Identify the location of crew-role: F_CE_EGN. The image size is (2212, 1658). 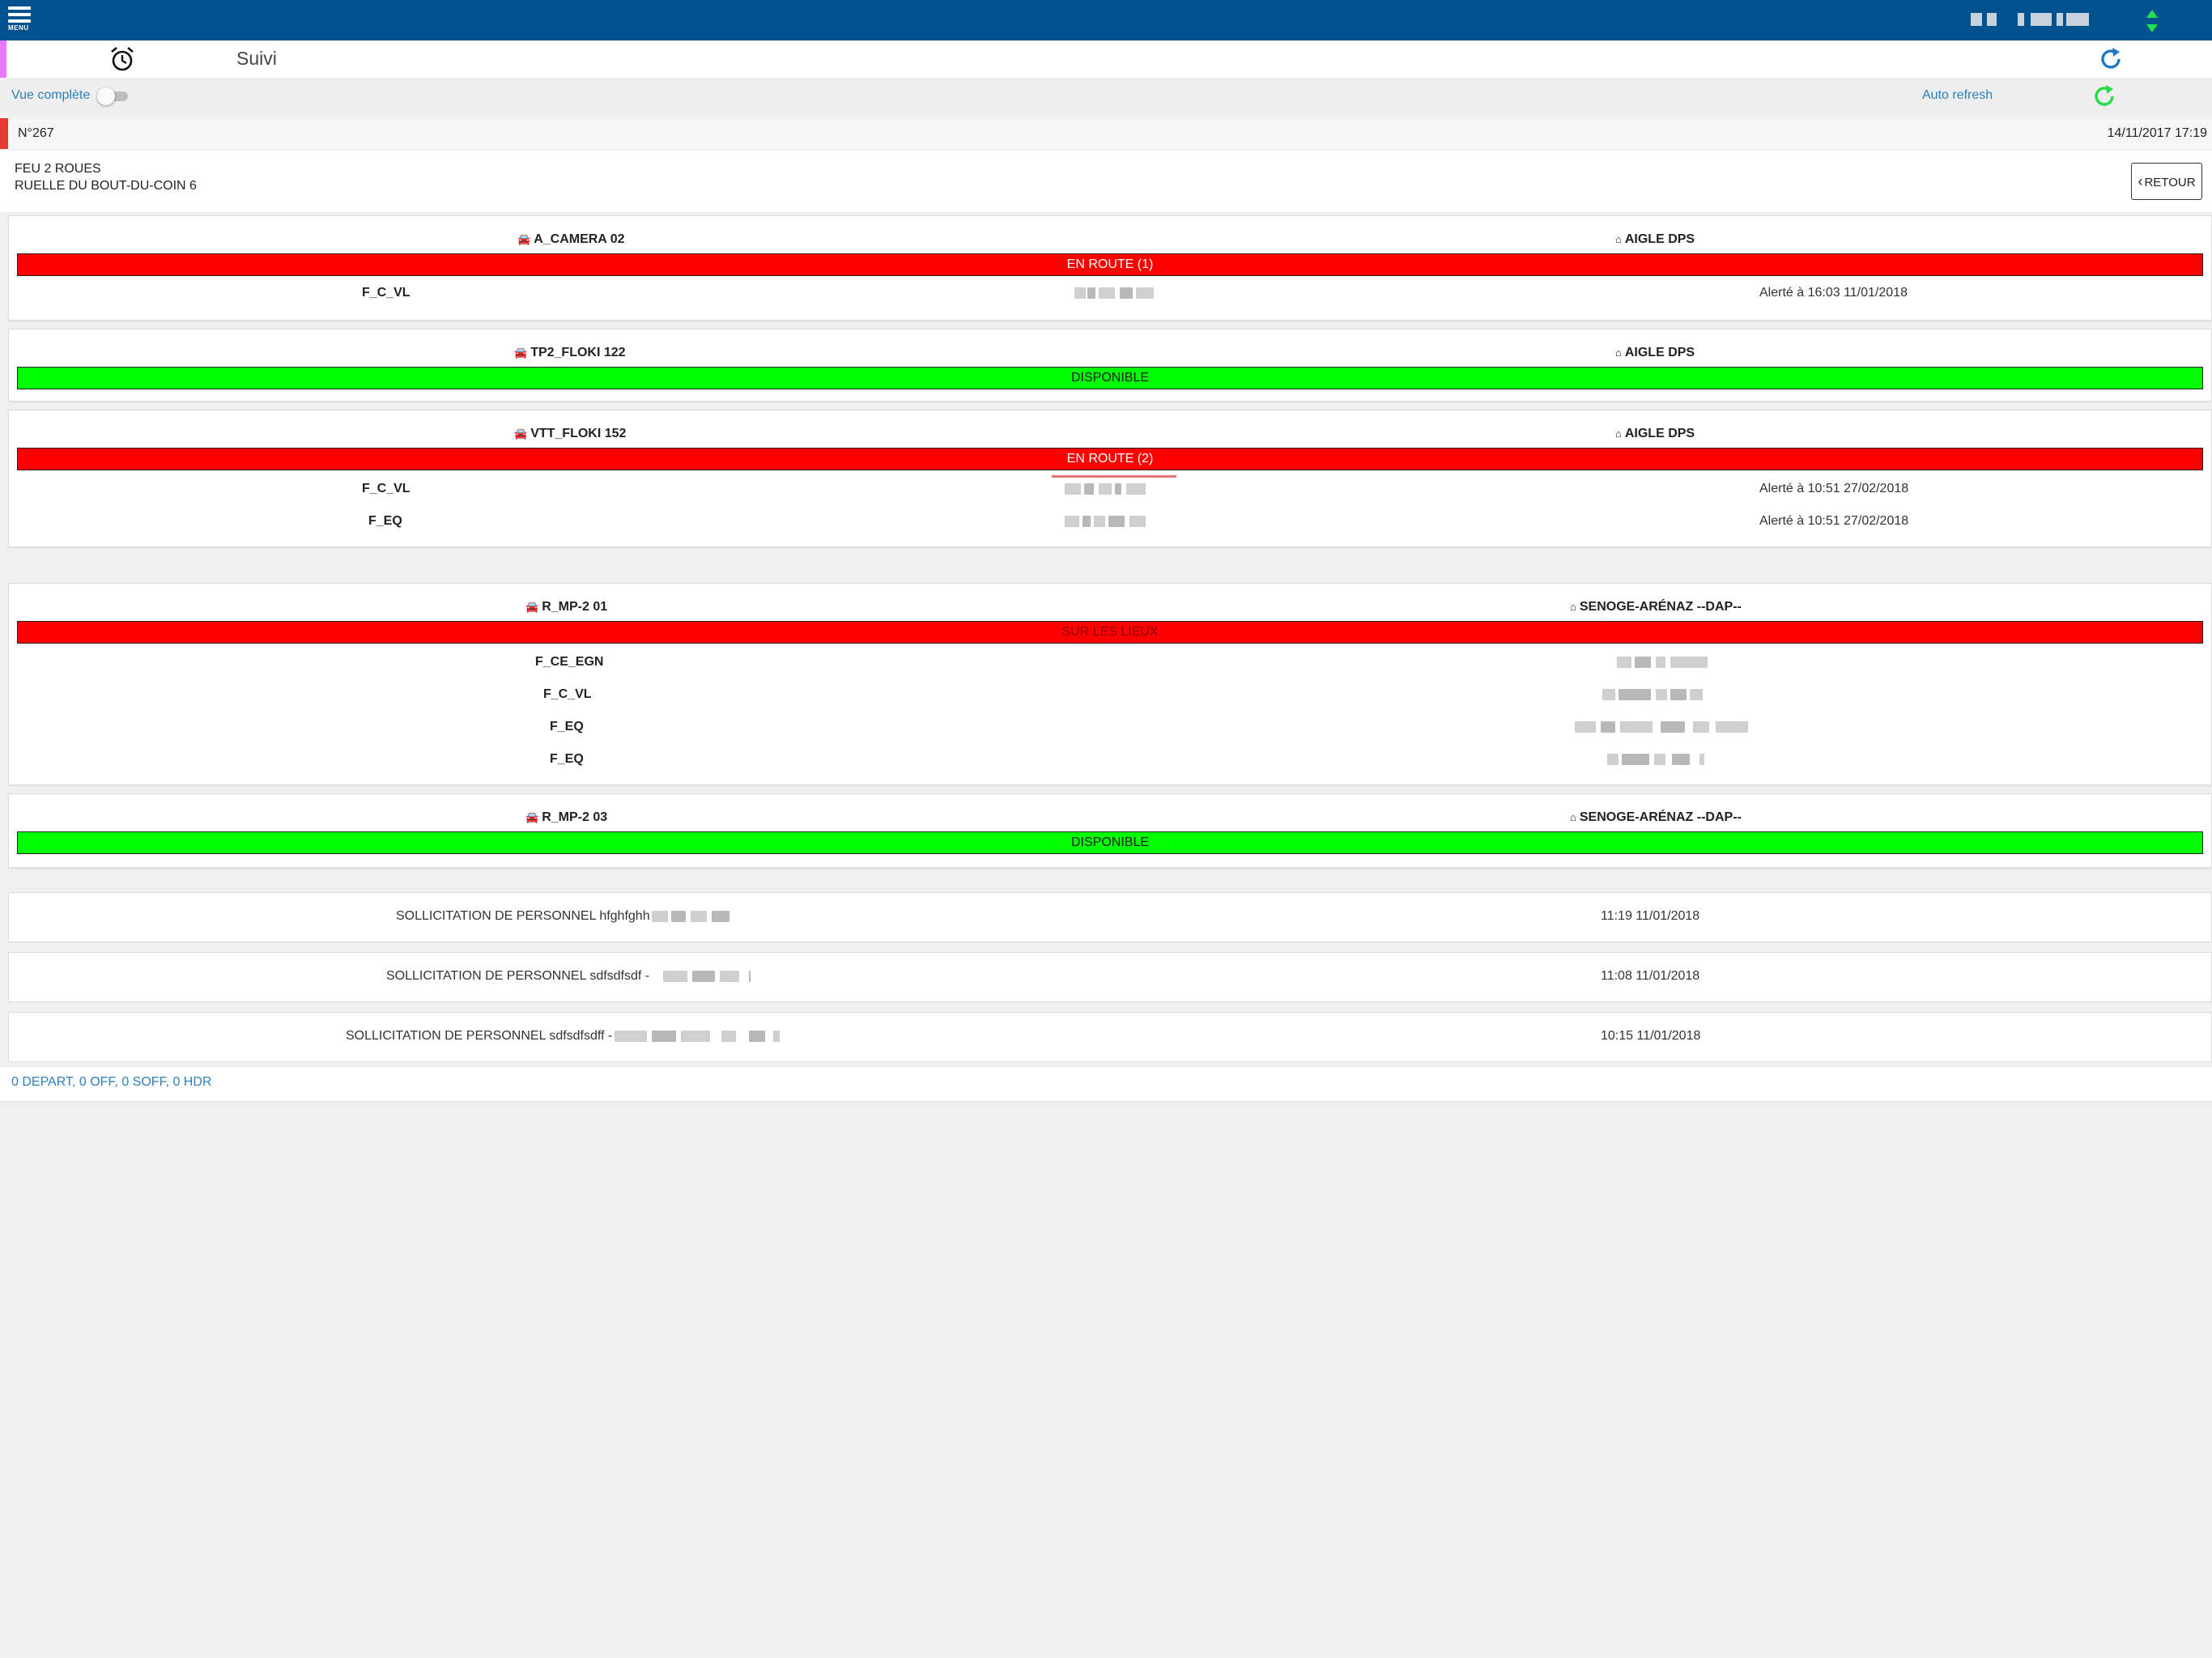
(569, 662).